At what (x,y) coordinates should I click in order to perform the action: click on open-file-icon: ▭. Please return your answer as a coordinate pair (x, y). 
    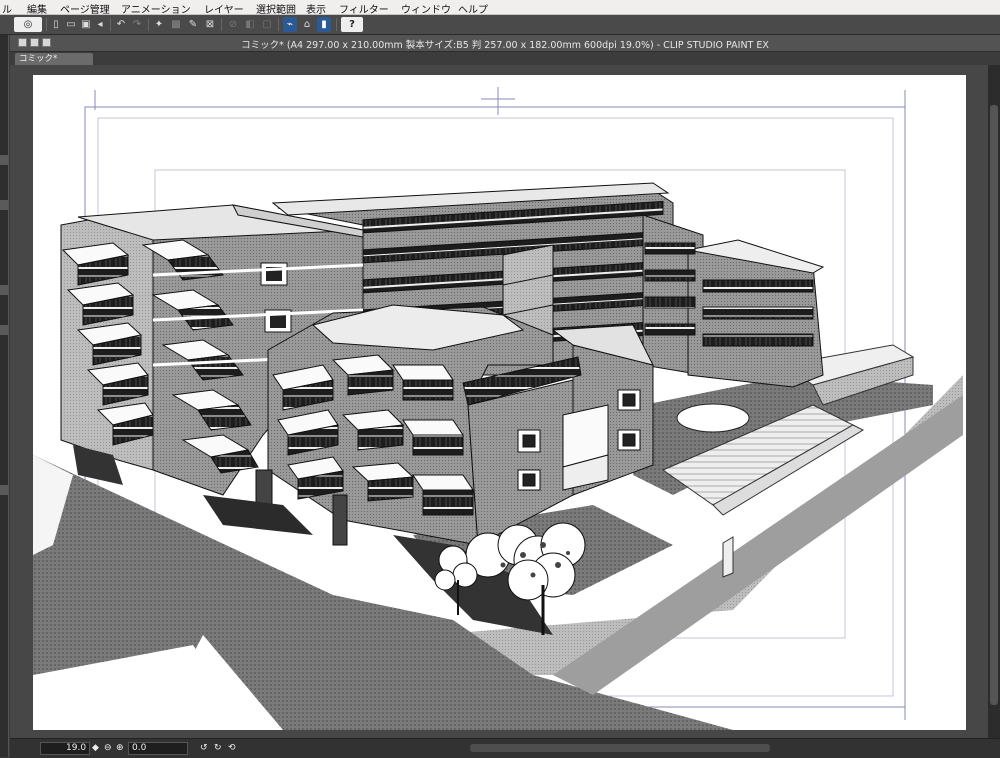
    Looking at the image, I should click on (71, 24).